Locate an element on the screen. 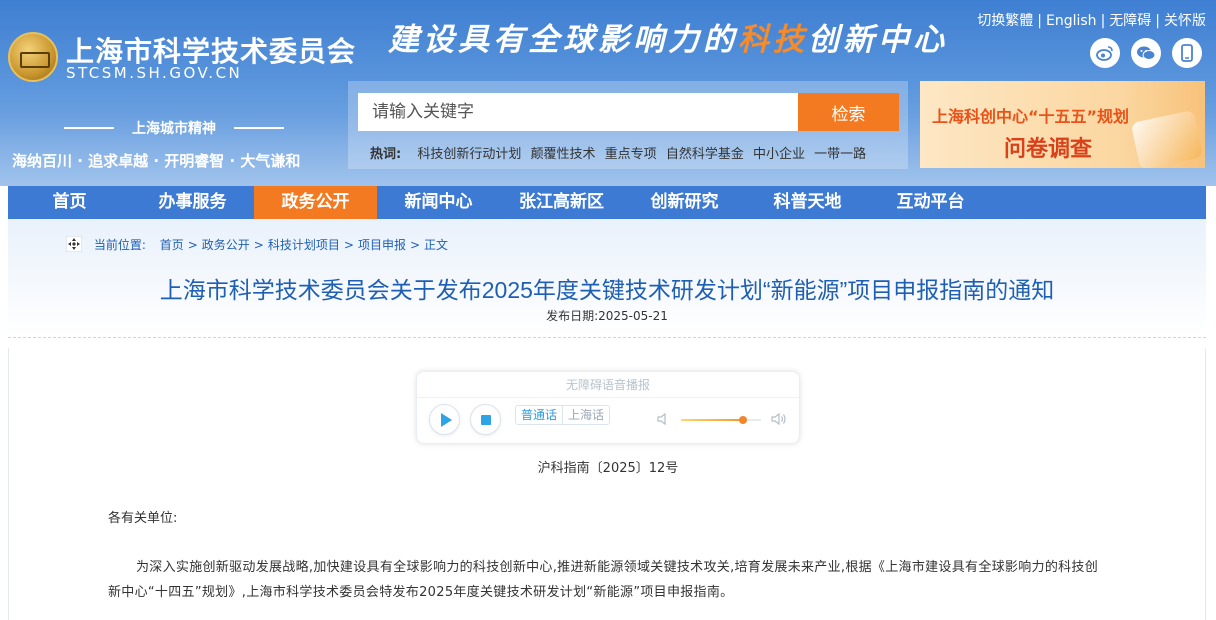 This screenshot has width=1216, height=620. main-nav: 首页 办事服务 政务公开 新闻中心 张江高新区 创新研究 科普天地 互动平台 is located at coordinates (607, 202).